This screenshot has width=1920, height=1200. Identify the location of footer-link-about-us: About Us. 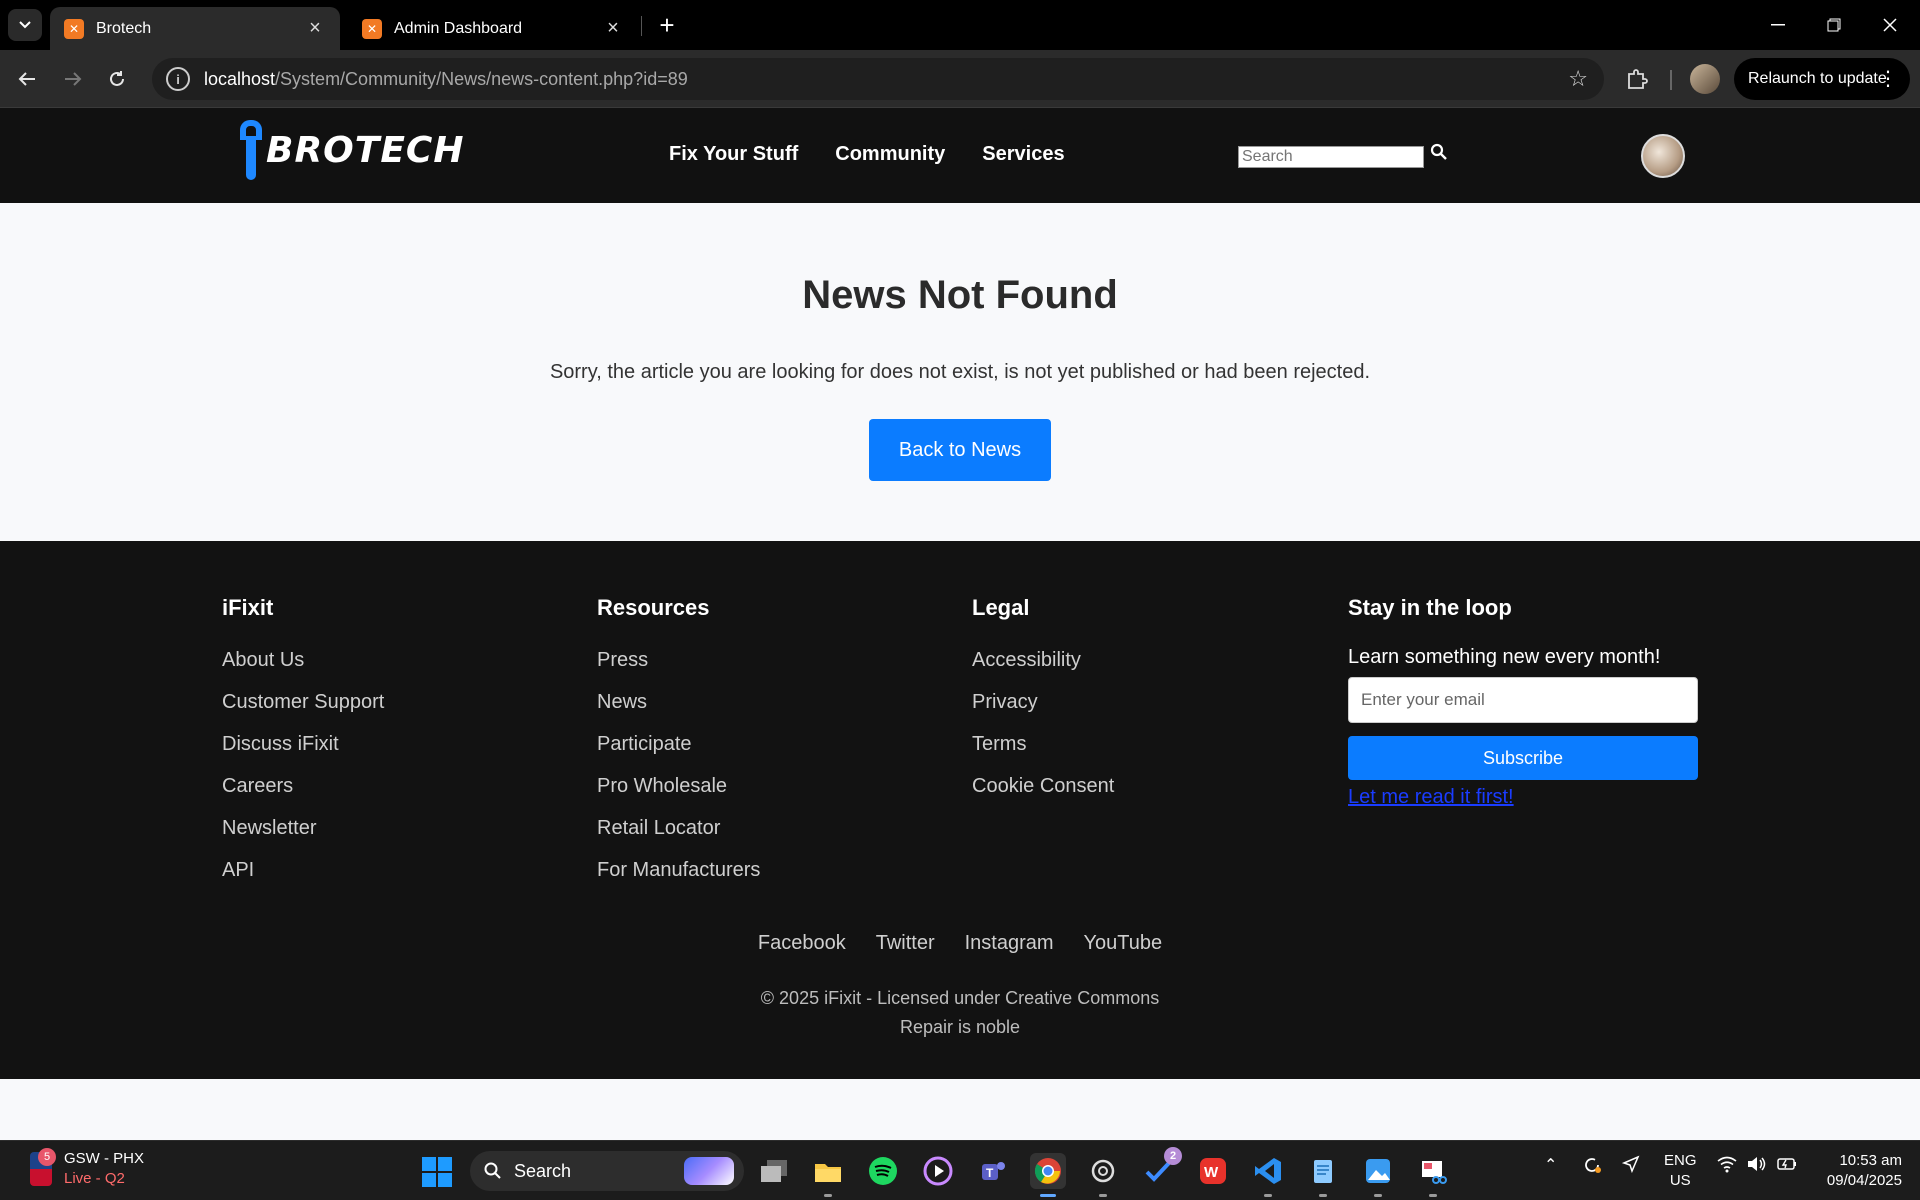
(303, 660).